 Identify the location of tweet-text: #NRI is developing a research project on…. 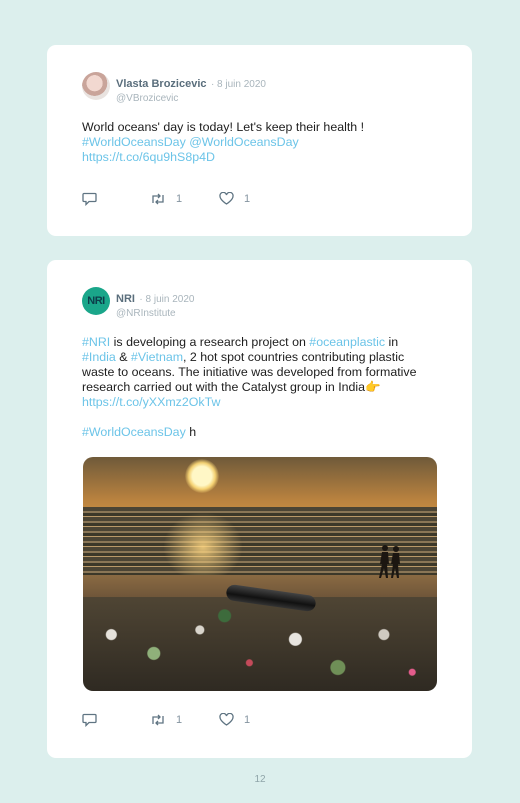
(258, 387).